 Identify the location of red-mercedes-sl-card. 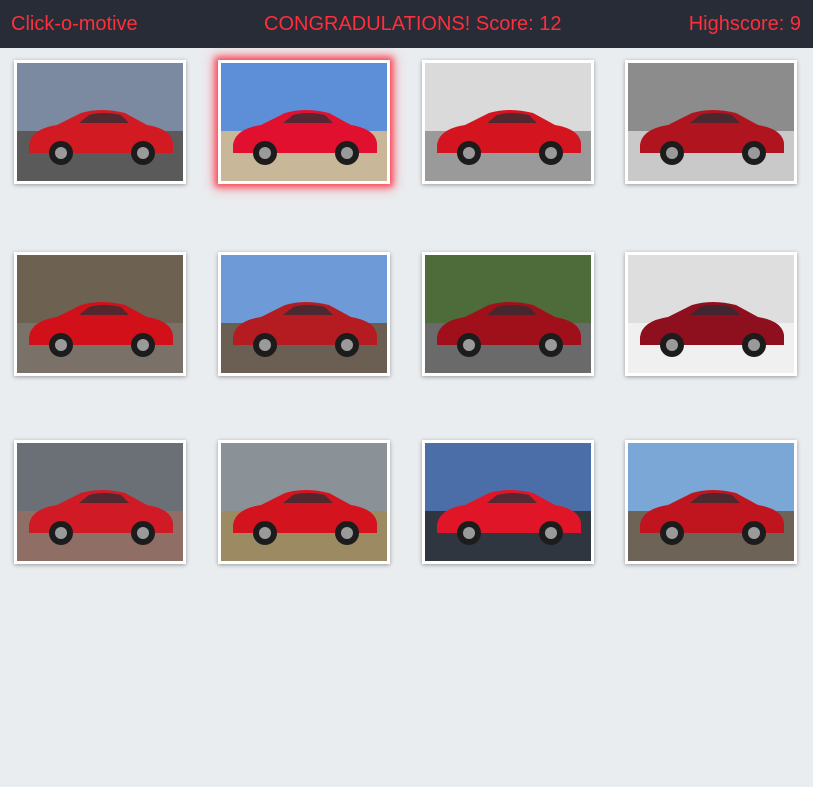
(711, 122).